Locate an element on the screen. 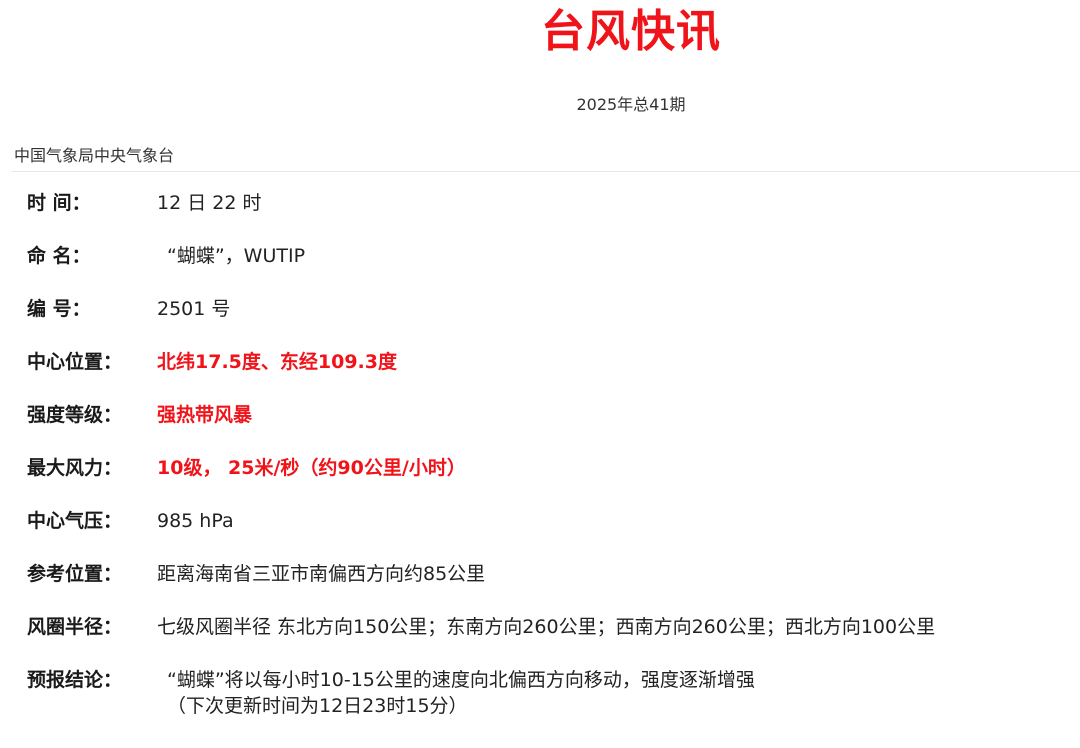  max-wind-label: 最大风力： is located at coordinates (75, 468).